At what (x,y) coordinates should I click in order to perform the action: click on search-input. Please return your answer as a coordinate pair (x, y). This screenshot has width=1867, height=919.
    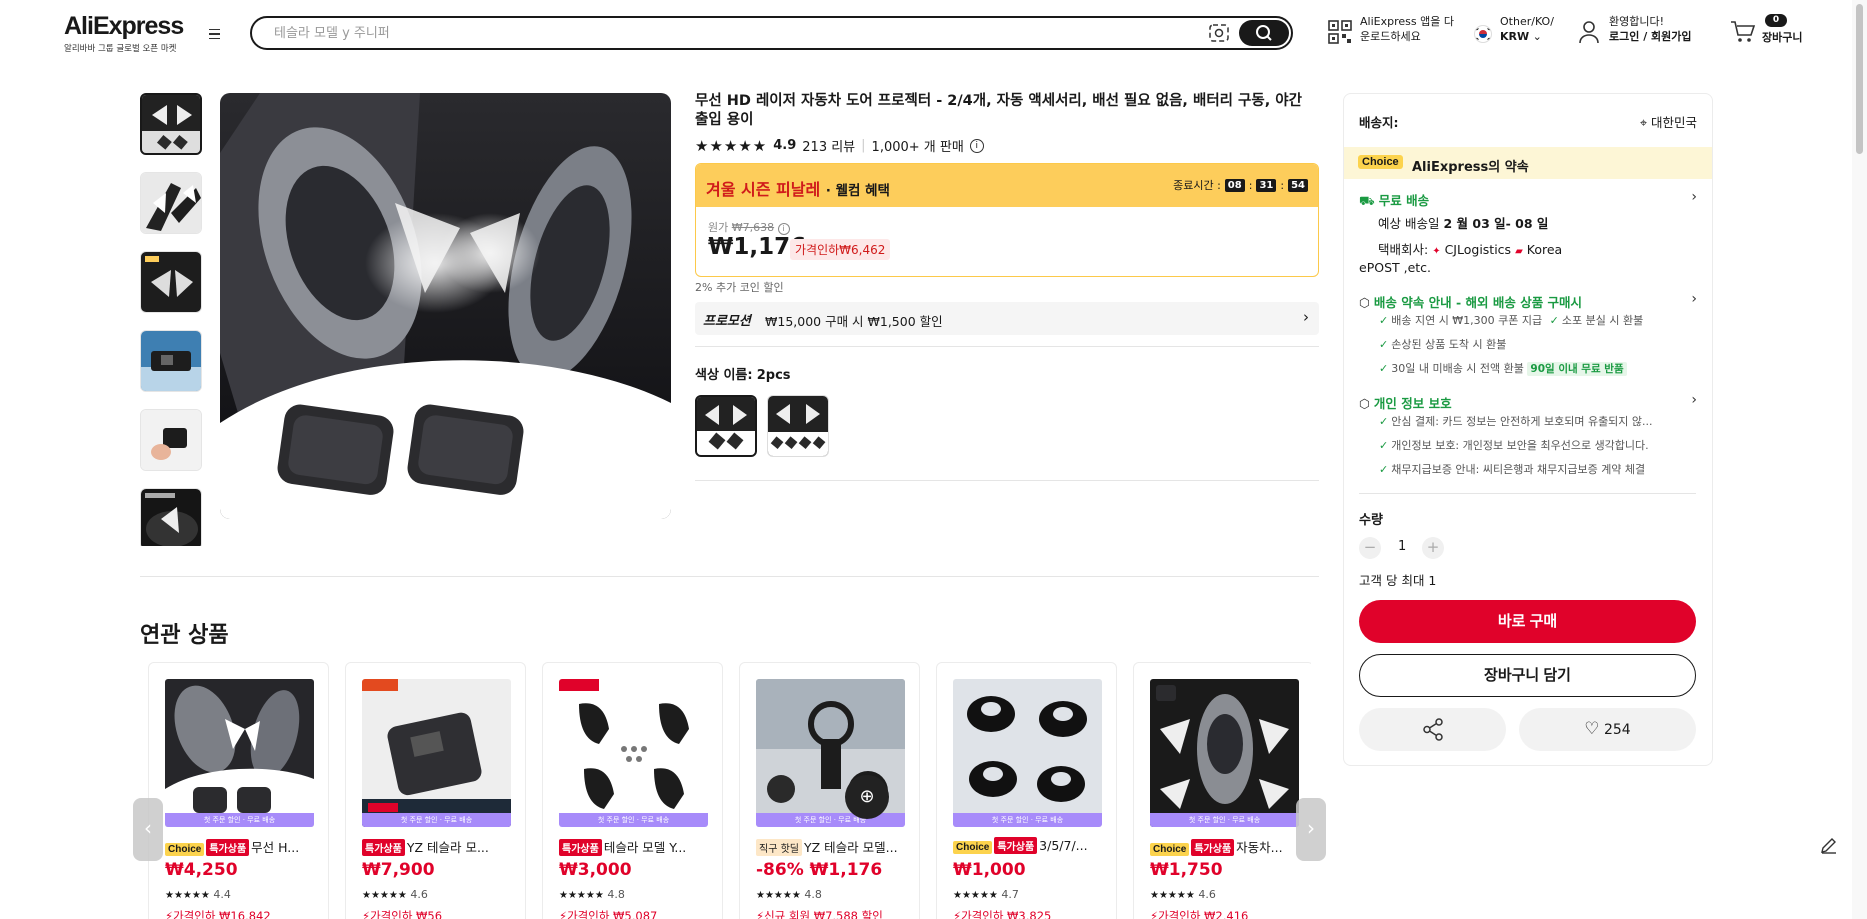
    Looking at the image, I should click on (724, 33).